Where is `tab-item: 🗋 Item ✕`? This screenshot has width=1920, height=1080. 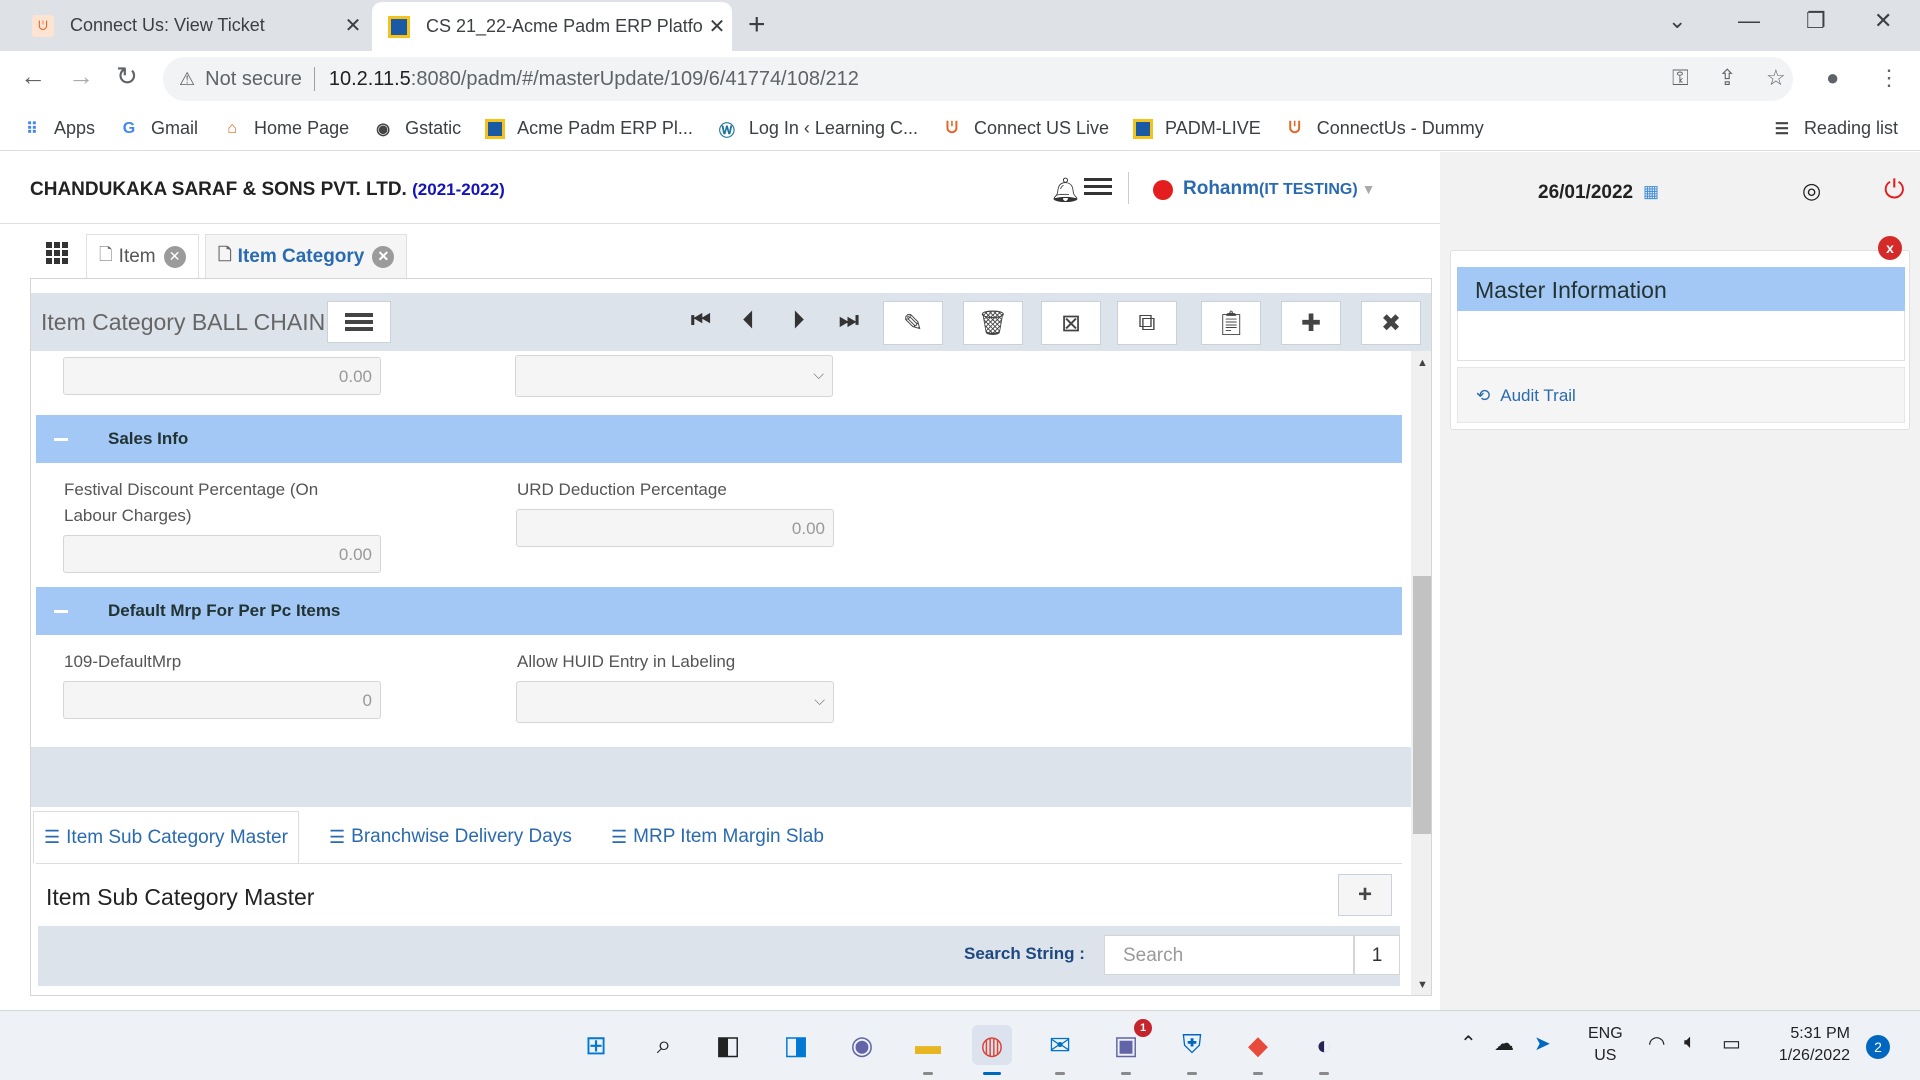
tab-item: 🗋 Item ✕ is located at coordinates (142, 256).